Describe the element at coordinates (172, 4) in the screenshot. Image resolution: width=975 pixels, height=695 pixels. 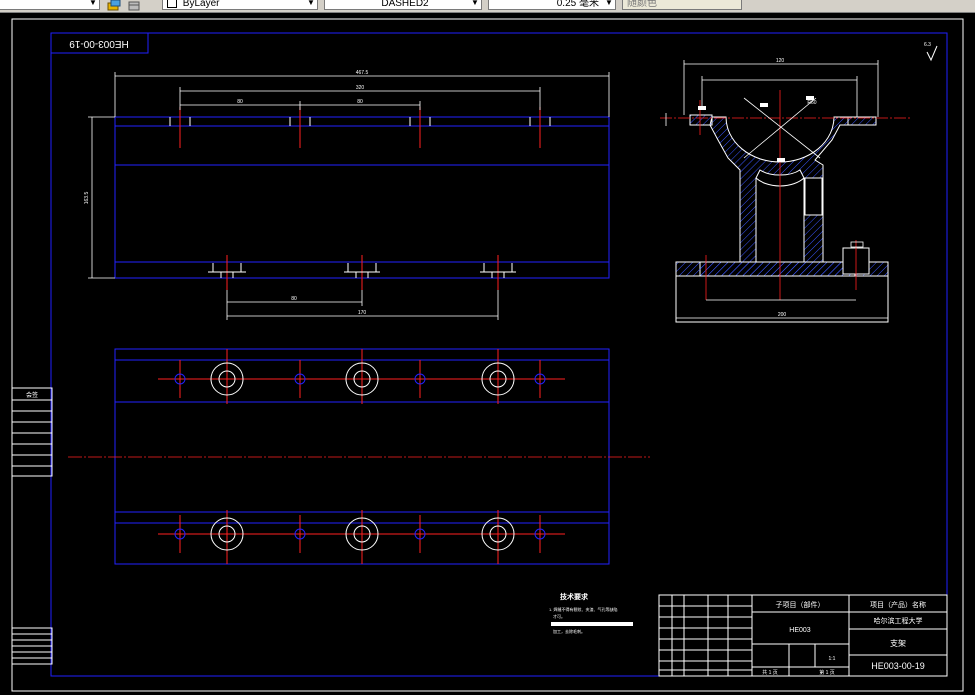
I see `color-swatch-icon` at that location.